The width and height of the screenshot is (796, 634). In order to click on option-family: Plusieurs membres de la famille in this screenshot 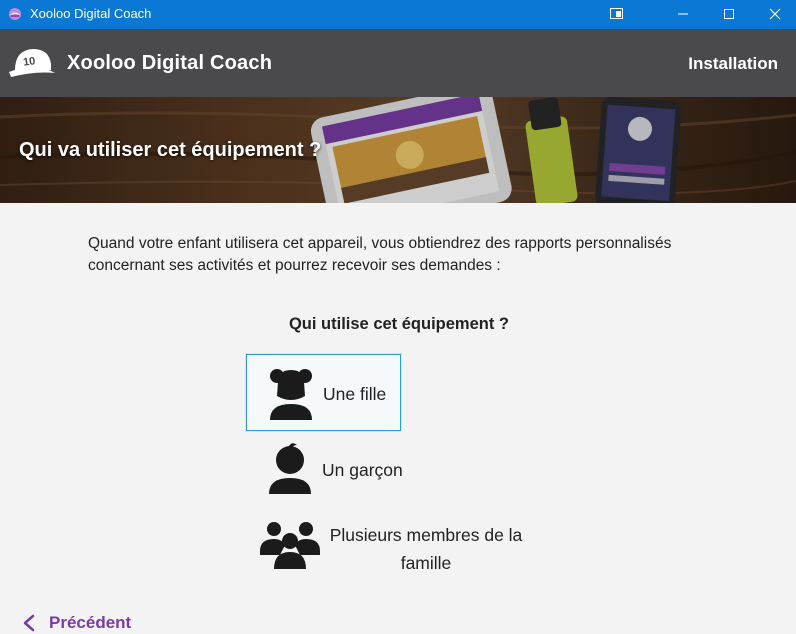, I will do `click(401, 544)`.